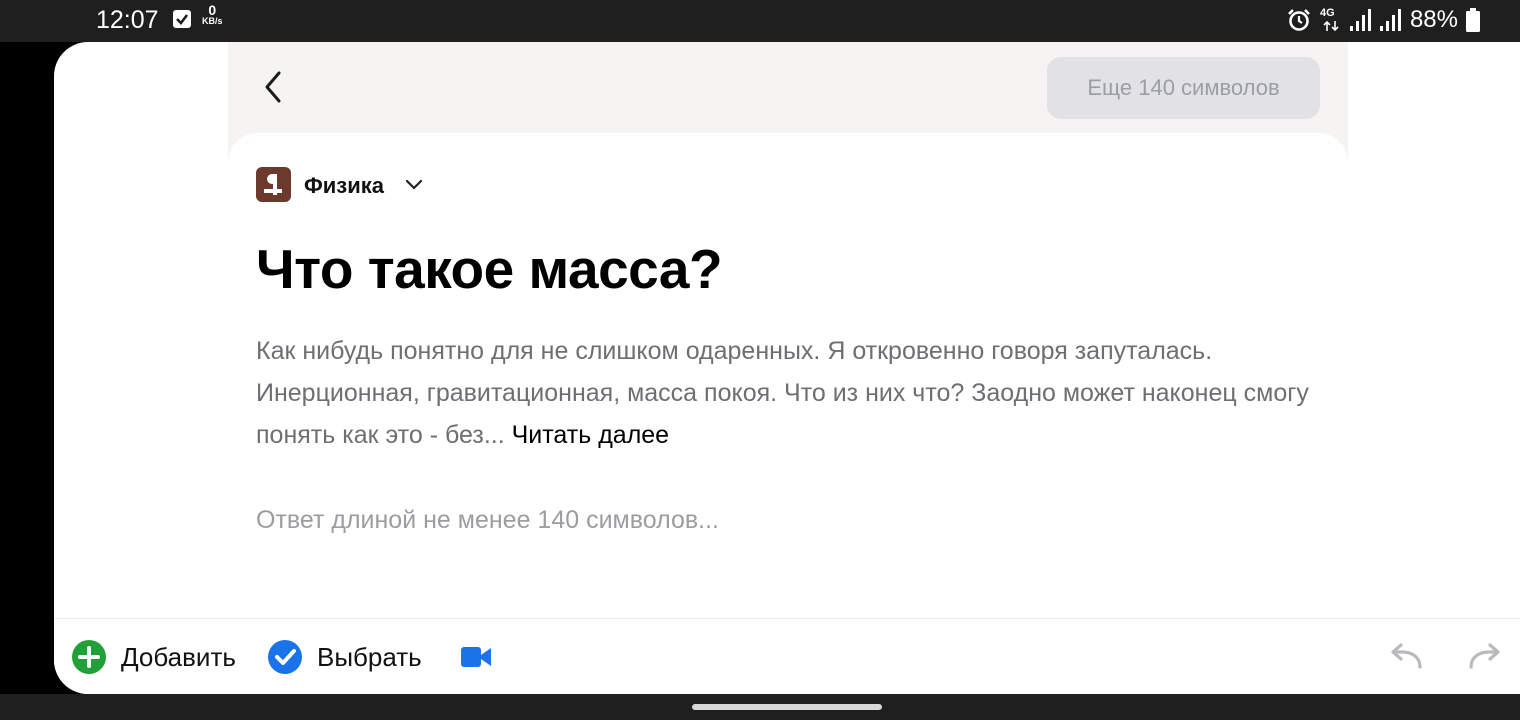 This screenshot has width=1520, height=720. I want to click on net-speed: 0 KB/s, so click(212, 14).